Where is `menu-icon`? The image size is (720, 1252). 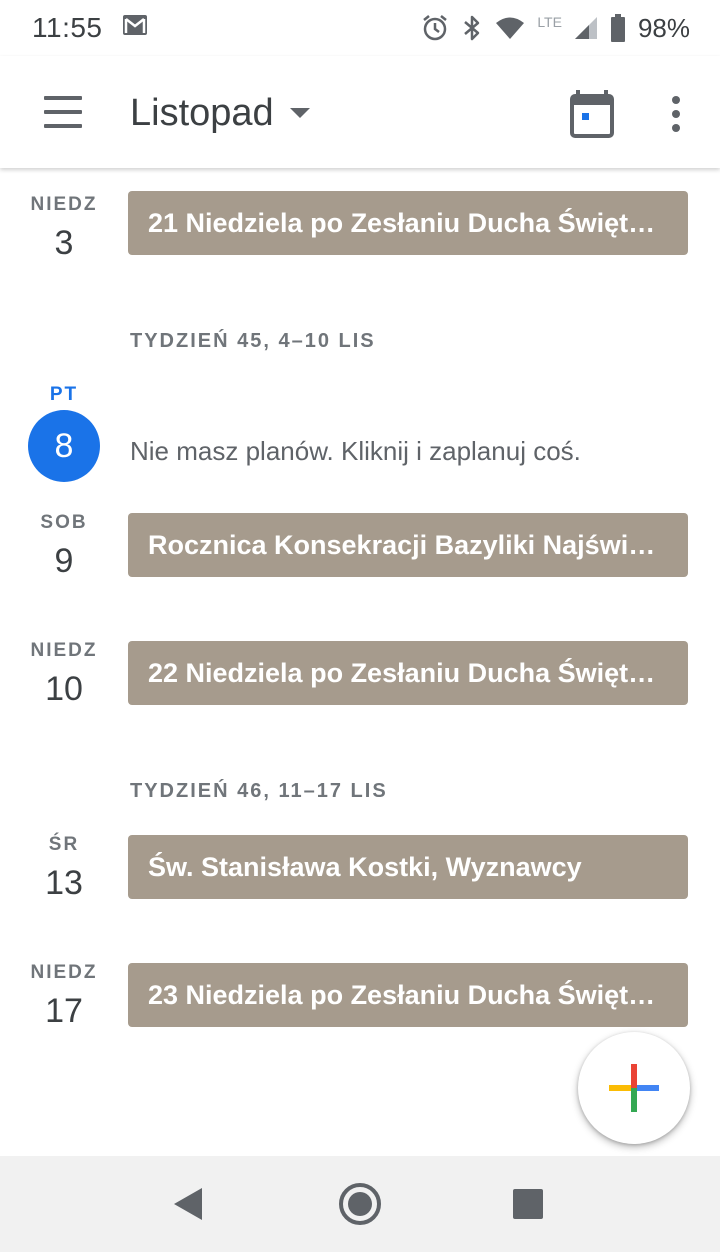 menu-icon is located at coordinates (63, 98).